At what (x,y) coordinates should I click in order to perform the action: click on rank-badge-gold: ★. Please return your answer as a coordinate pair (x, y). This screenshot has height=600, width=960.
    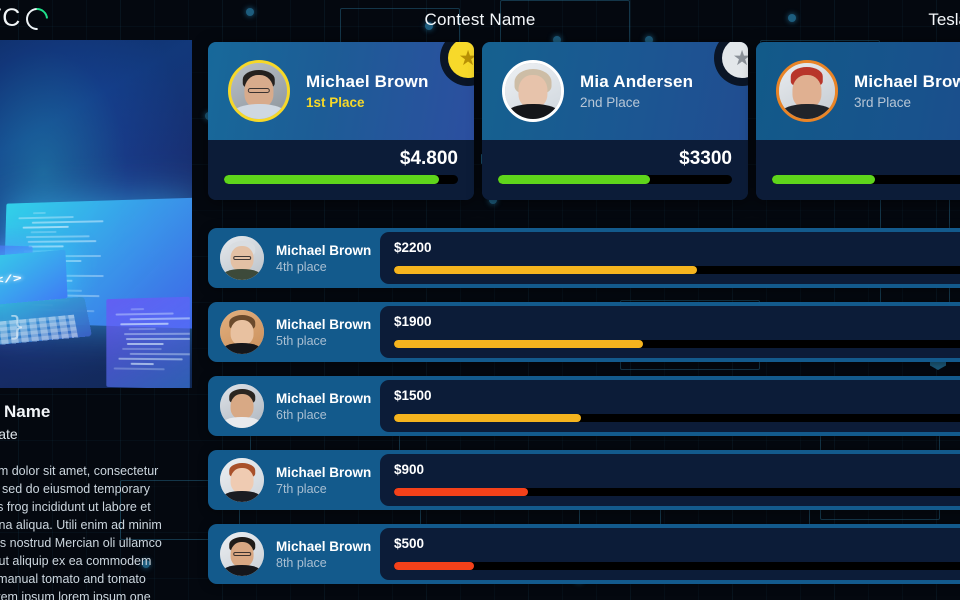
    Looking at the image, I should click on (457, 64).